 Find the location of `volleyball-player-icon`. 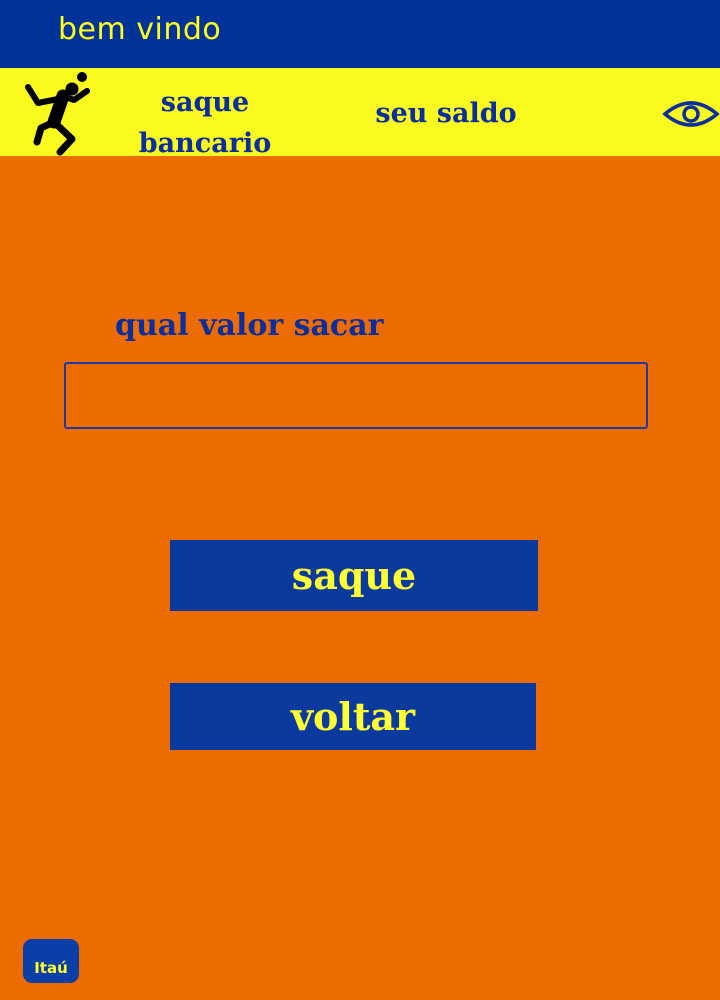

volleyball-player-icon is located at coordinates (57, 114).